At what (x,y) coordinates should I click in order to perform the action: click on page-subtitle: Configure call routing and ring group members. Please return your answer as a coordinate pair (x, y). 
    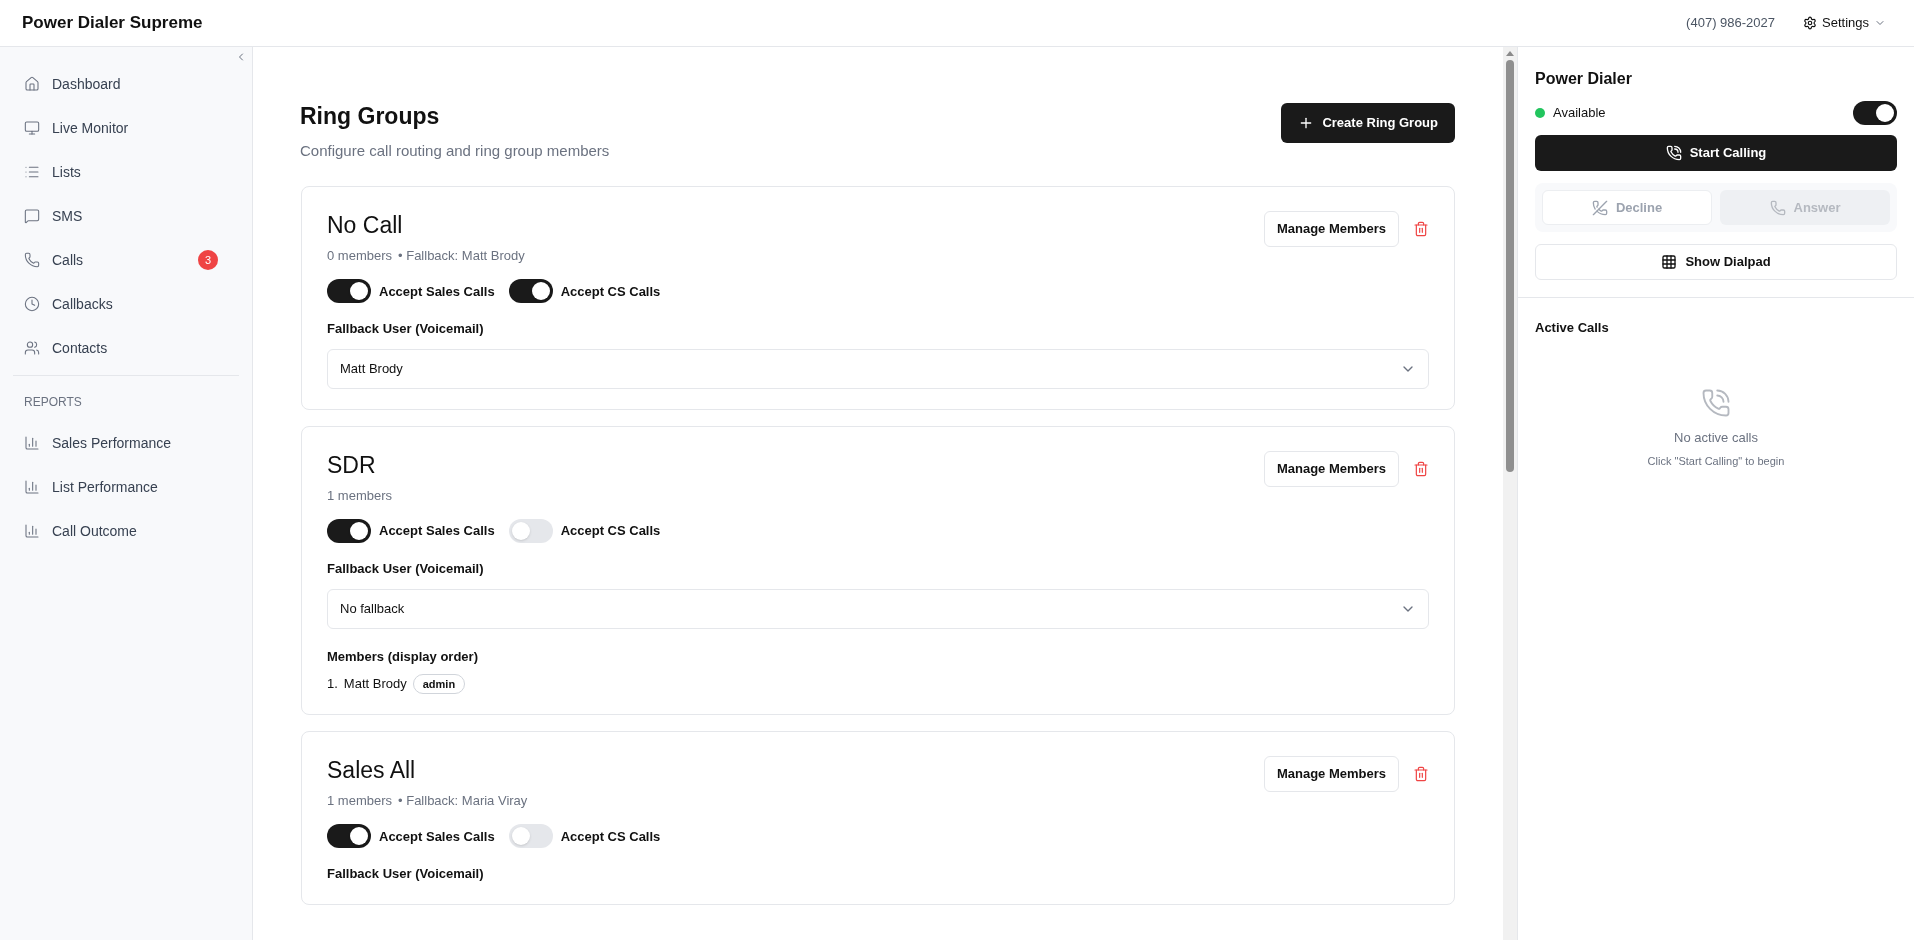
    Looking at the image, I should click on (455, 150).